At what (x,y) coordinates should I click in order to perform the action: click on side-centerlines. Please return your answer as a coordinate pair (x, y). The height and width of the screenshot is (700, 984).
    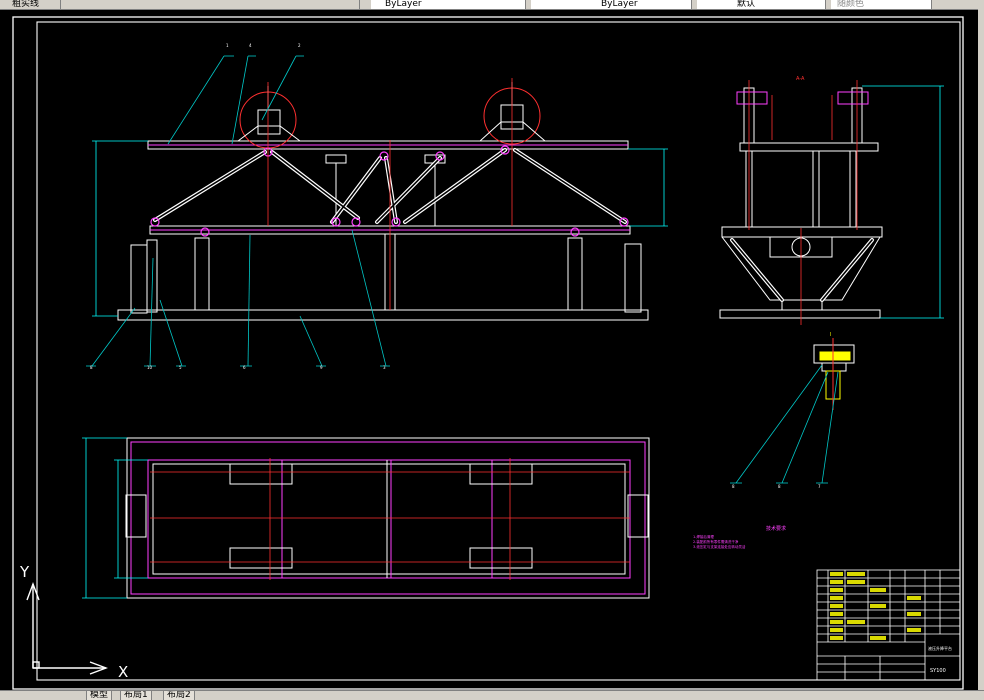
    Looking at the image, I should click on (803, 202).